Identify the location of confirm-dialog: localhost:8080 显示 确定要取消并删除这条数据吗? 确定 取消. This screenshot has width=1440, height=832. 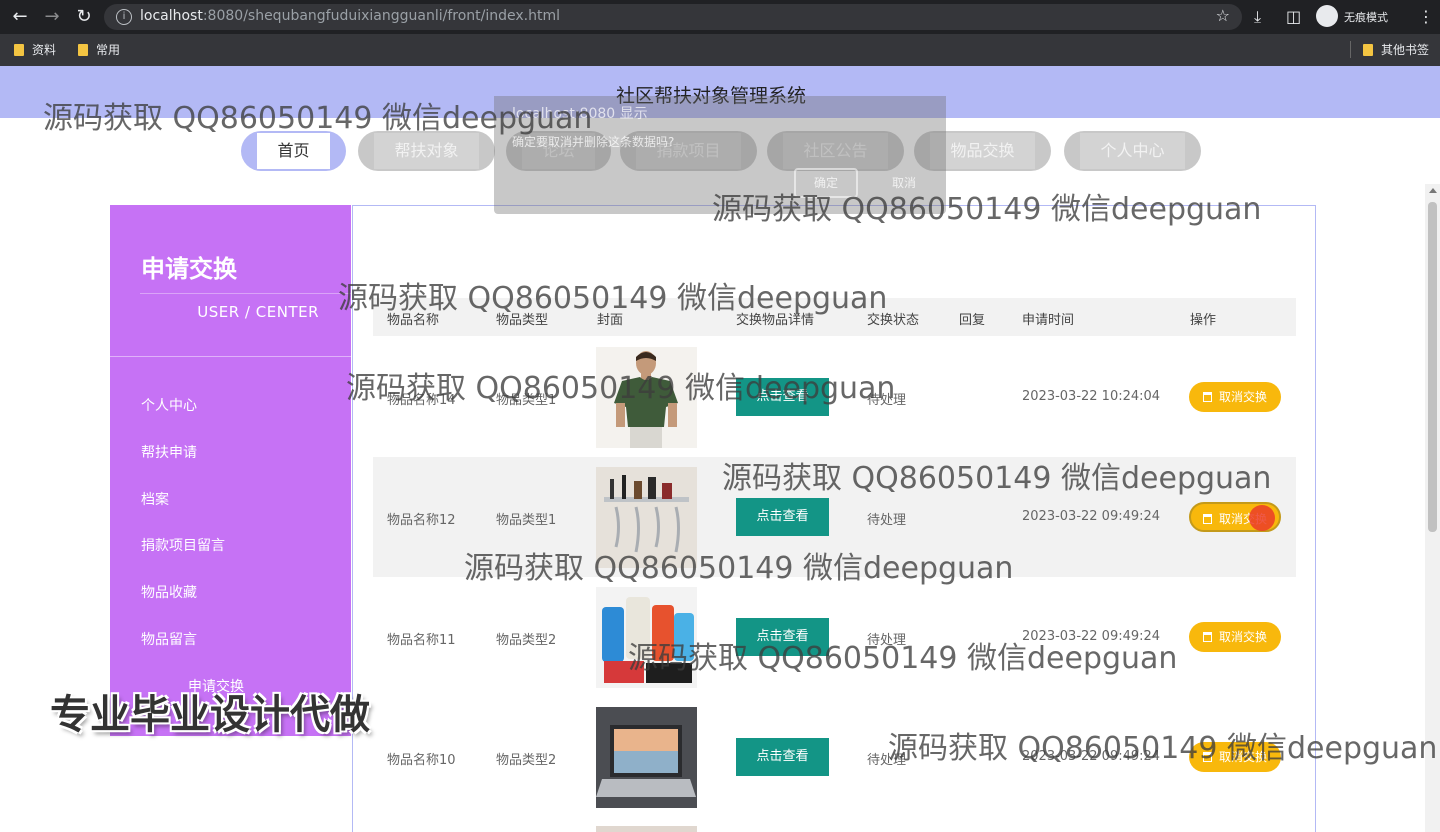
(720, 155).